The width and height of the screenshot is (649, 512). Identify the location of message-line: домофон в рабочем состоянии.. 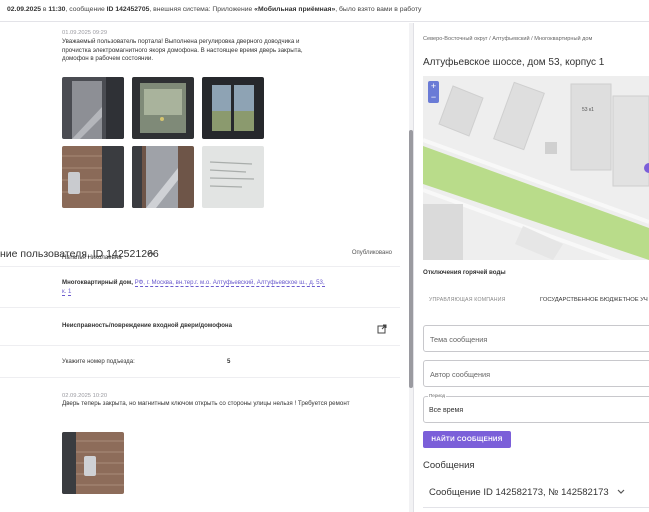
(108, 59).